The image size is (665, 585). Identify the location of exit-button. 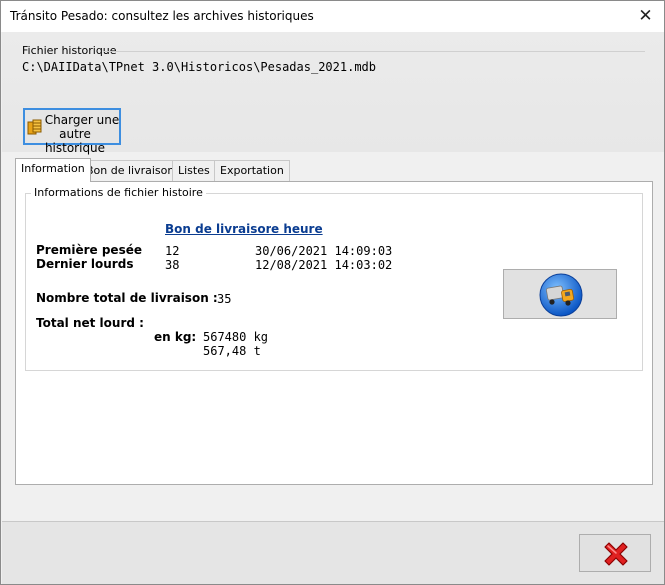
(615, 553).